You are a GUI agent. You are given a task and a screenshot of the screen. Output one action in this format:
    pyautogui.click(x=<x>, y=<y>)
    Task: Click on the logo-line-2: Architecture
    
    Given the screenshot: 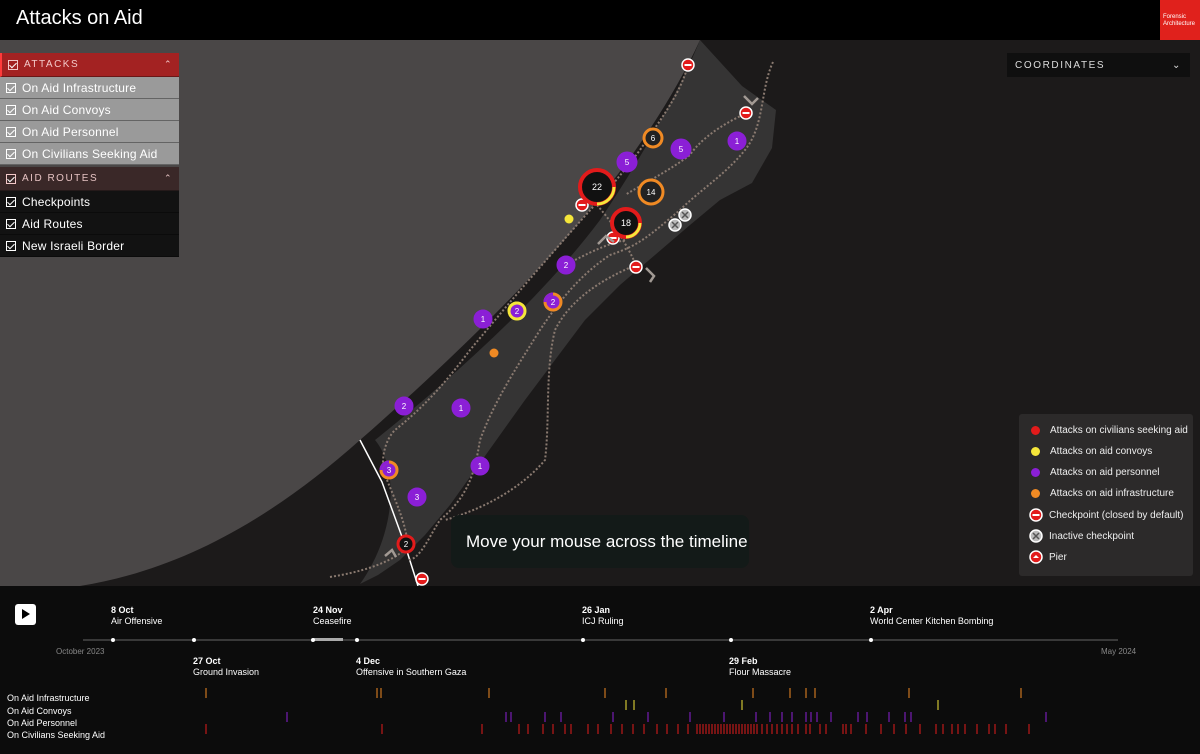 What is the action you would take?
    pyautogui.click(x=1179, y=24)
    